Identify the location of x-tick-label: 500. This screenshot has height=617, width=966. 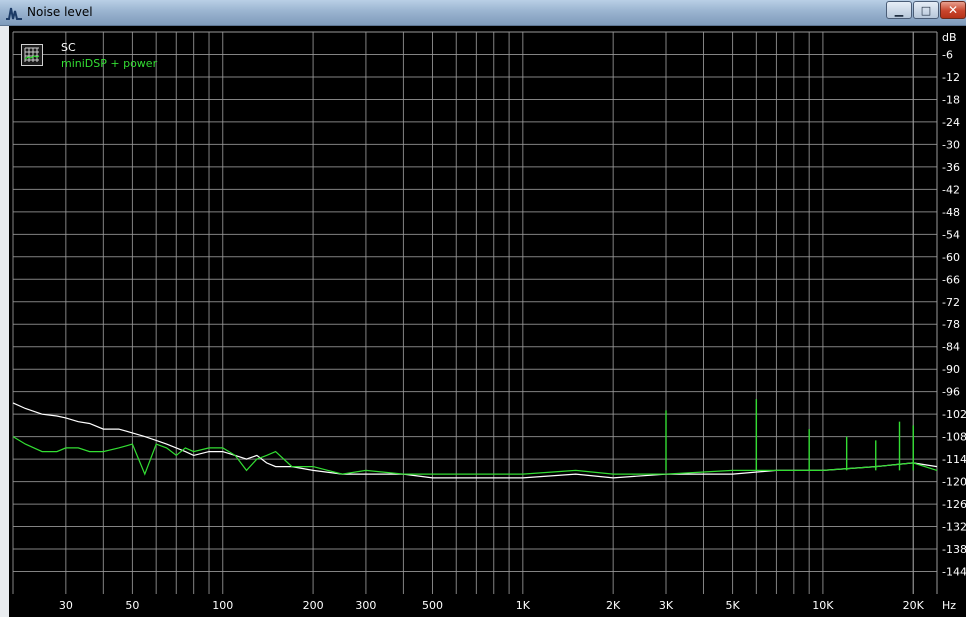
(432, 605).